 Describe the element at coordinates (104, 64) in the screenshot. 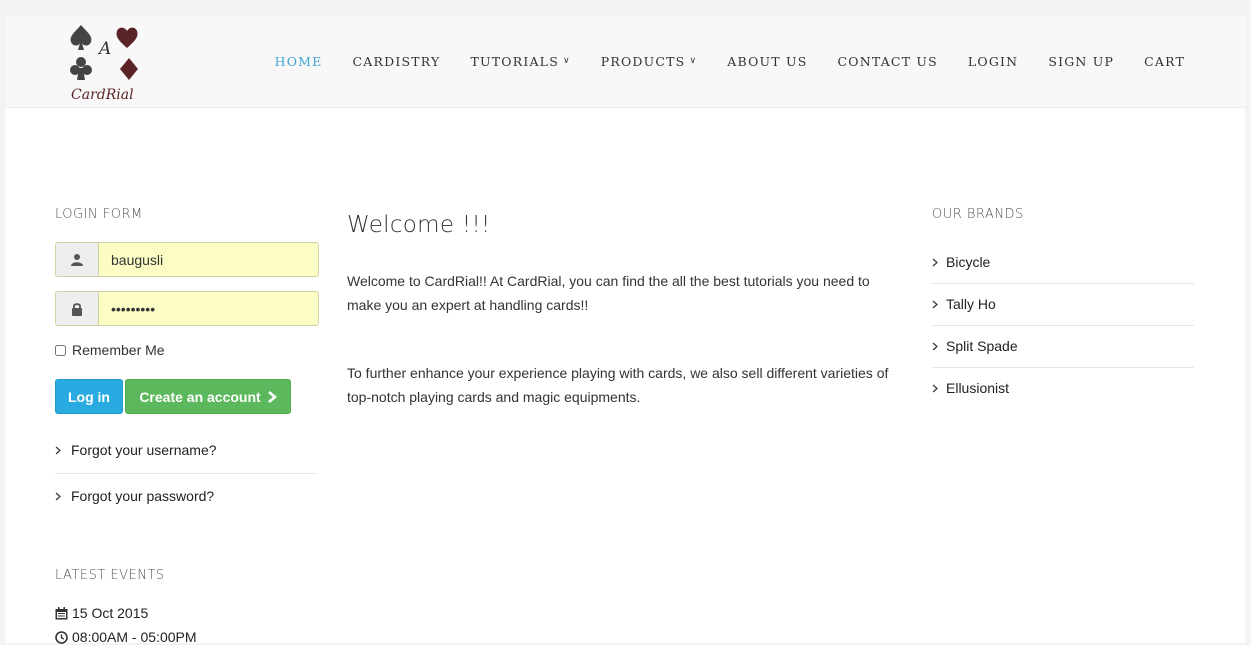

I see `logo-graphic: A CardRial` at that location.